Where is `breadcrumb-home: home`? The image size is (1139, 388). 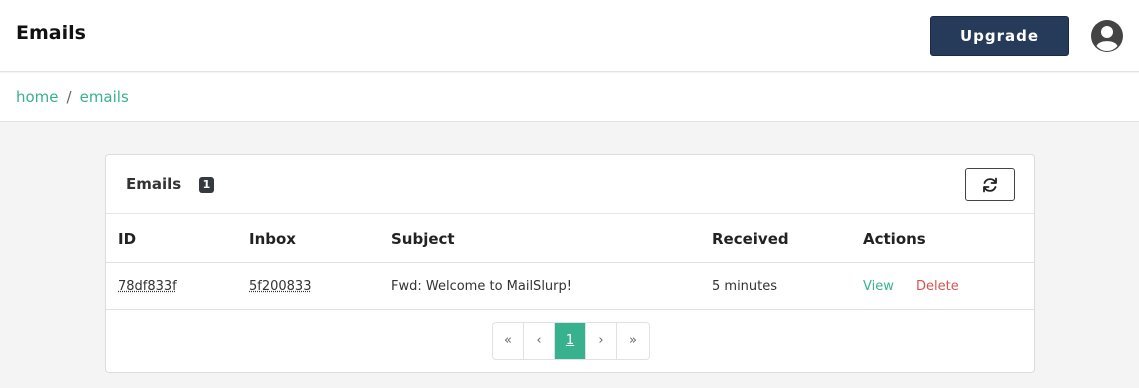
breadcrumb-home: home is located at coordinates (37, 97).